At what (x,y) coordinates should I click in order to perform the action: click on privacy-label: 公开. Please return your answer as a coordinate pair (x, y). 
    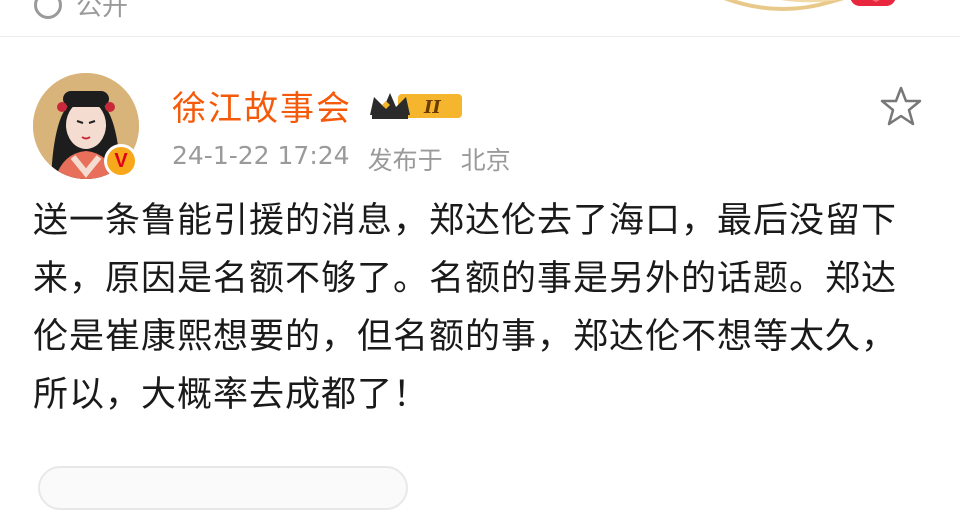
    Looking at the image, I should click on (102, 11).